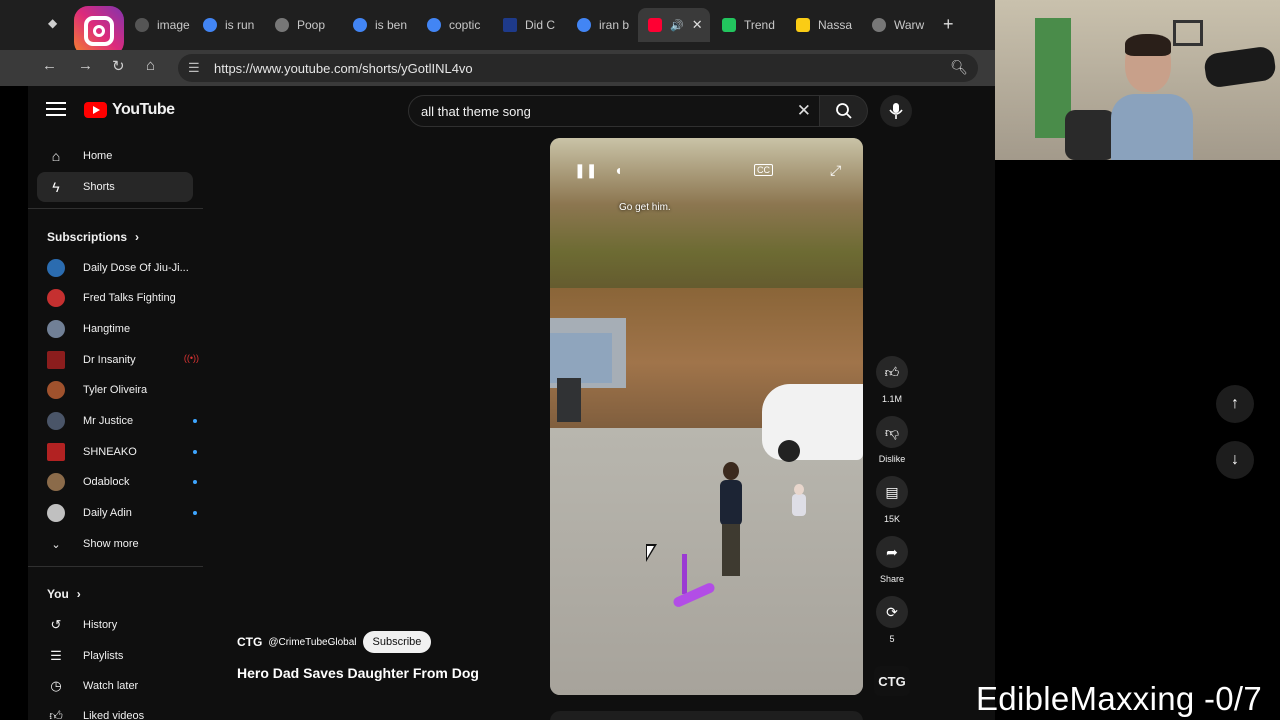 The image size is (1280, 720). Describe the element at coordinates (312, 642) in the screenshot. I see `channel-handle: @CrimeTubeGlobal` at that location.